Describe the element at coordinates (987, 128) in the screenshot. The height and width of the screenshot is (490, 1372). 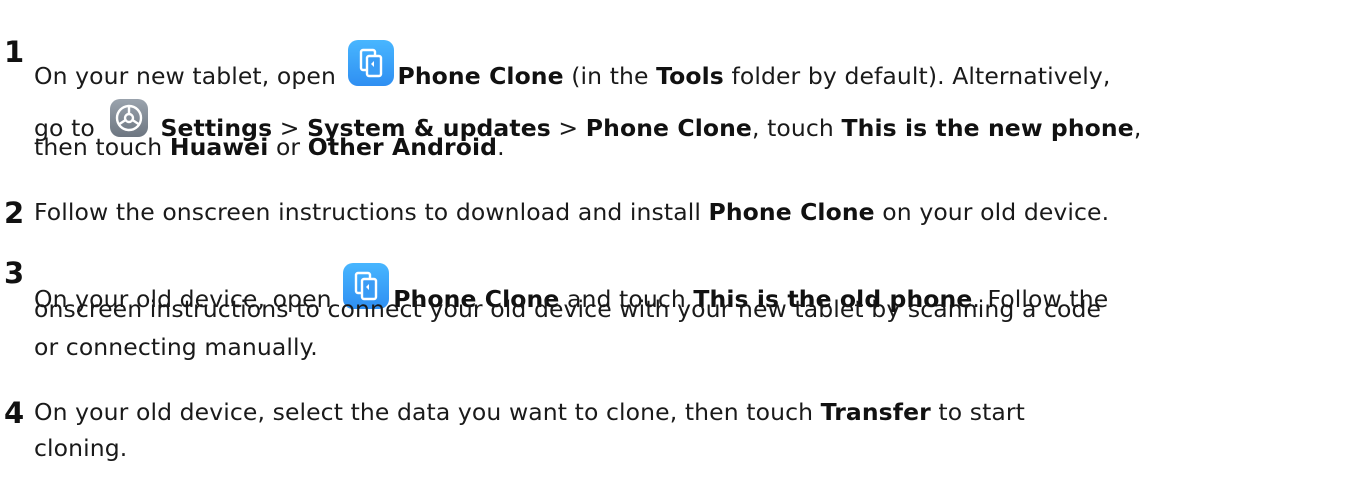
I see `option-name: This is the new phone` at that location.